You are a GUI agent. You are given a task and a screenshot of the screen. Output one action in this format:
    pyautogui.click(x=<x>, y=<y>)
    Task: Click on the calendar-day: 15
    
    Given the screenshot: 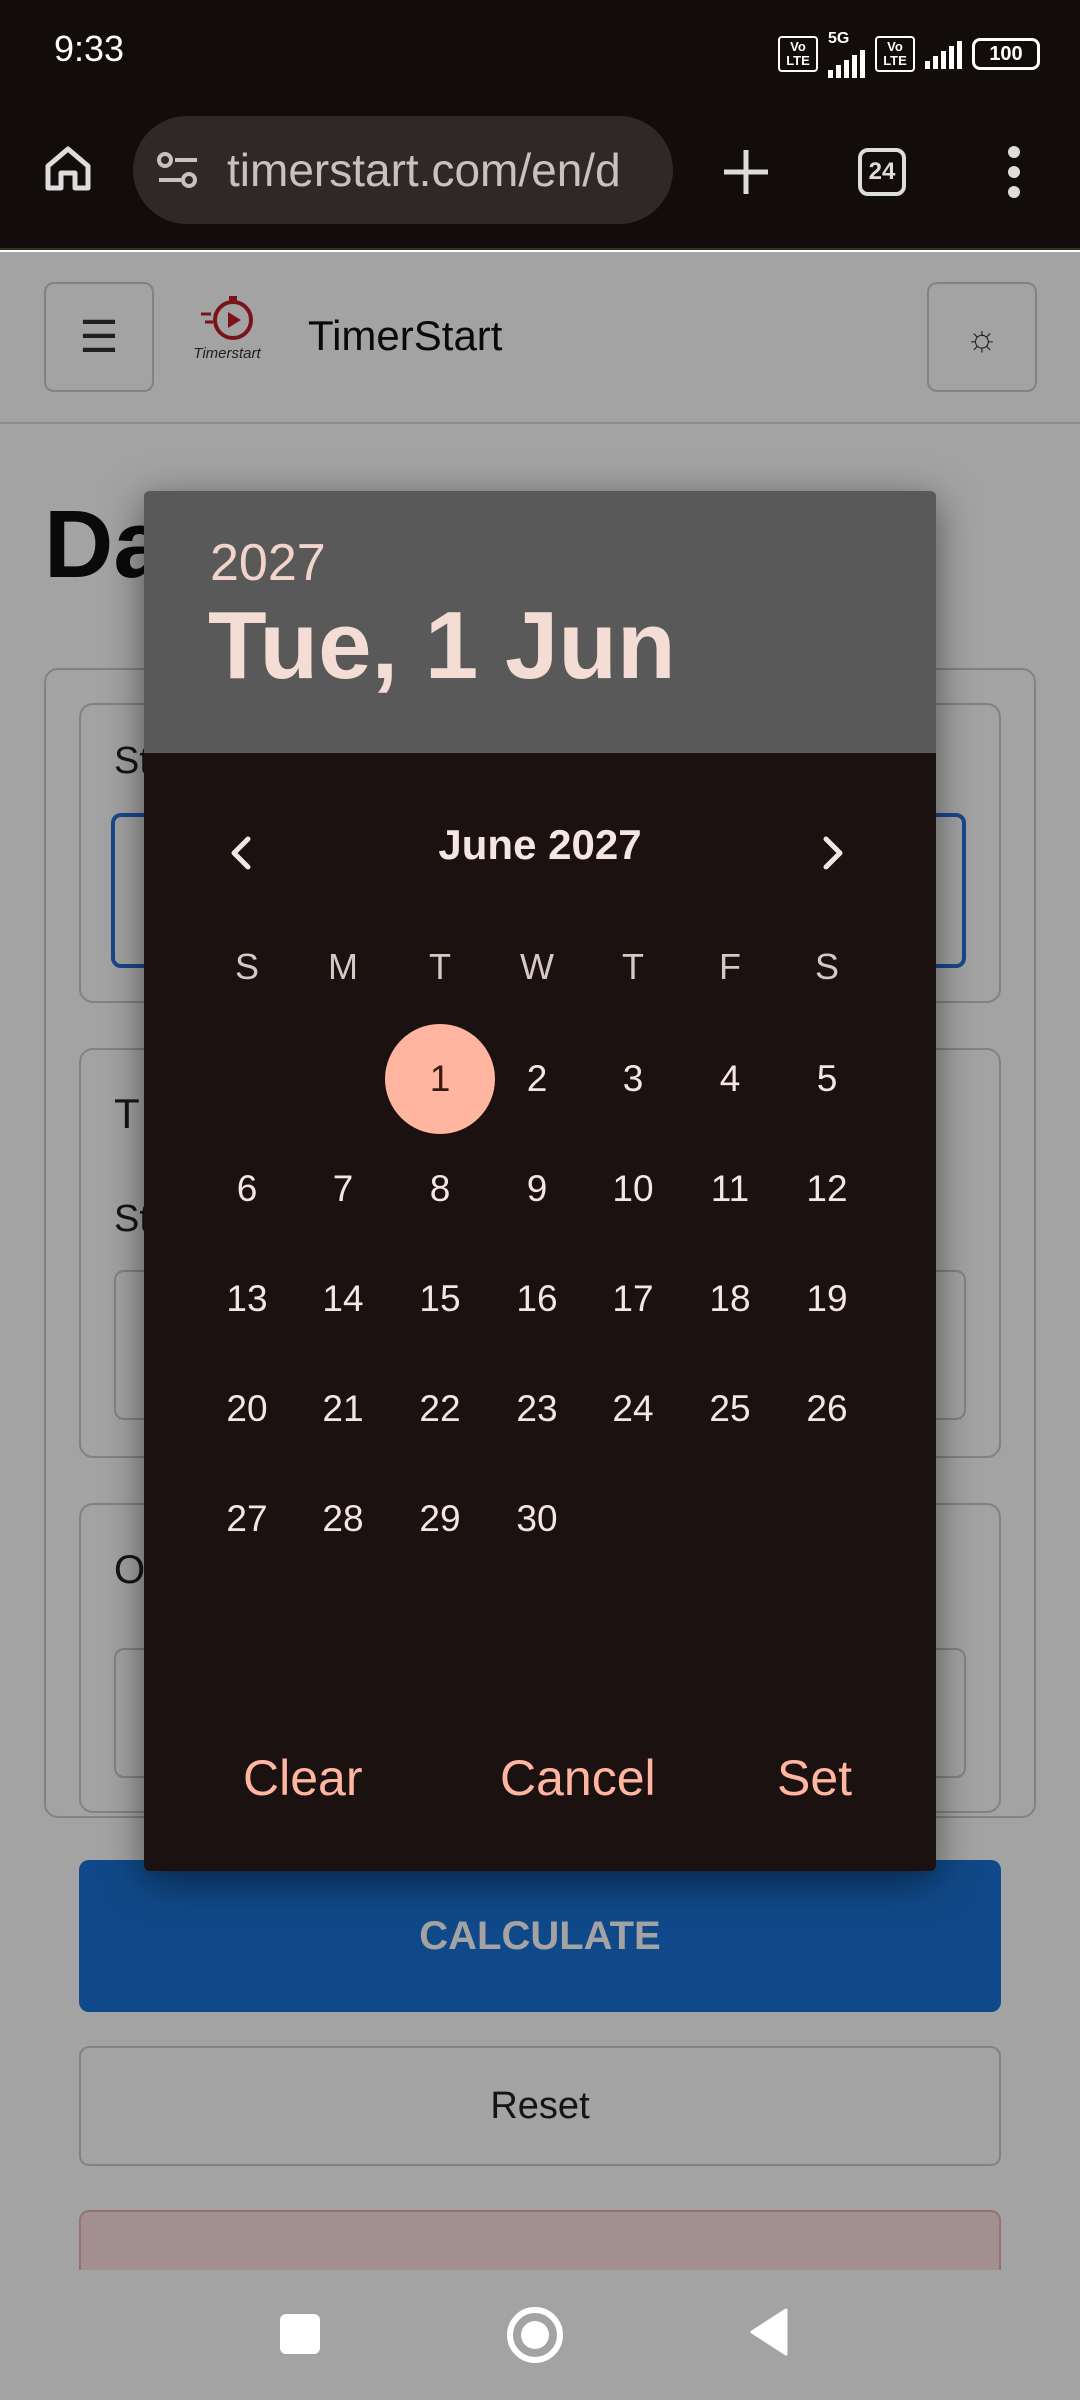 What is the action you would take?
    pyautogui.click(x=440, y=1299)
    